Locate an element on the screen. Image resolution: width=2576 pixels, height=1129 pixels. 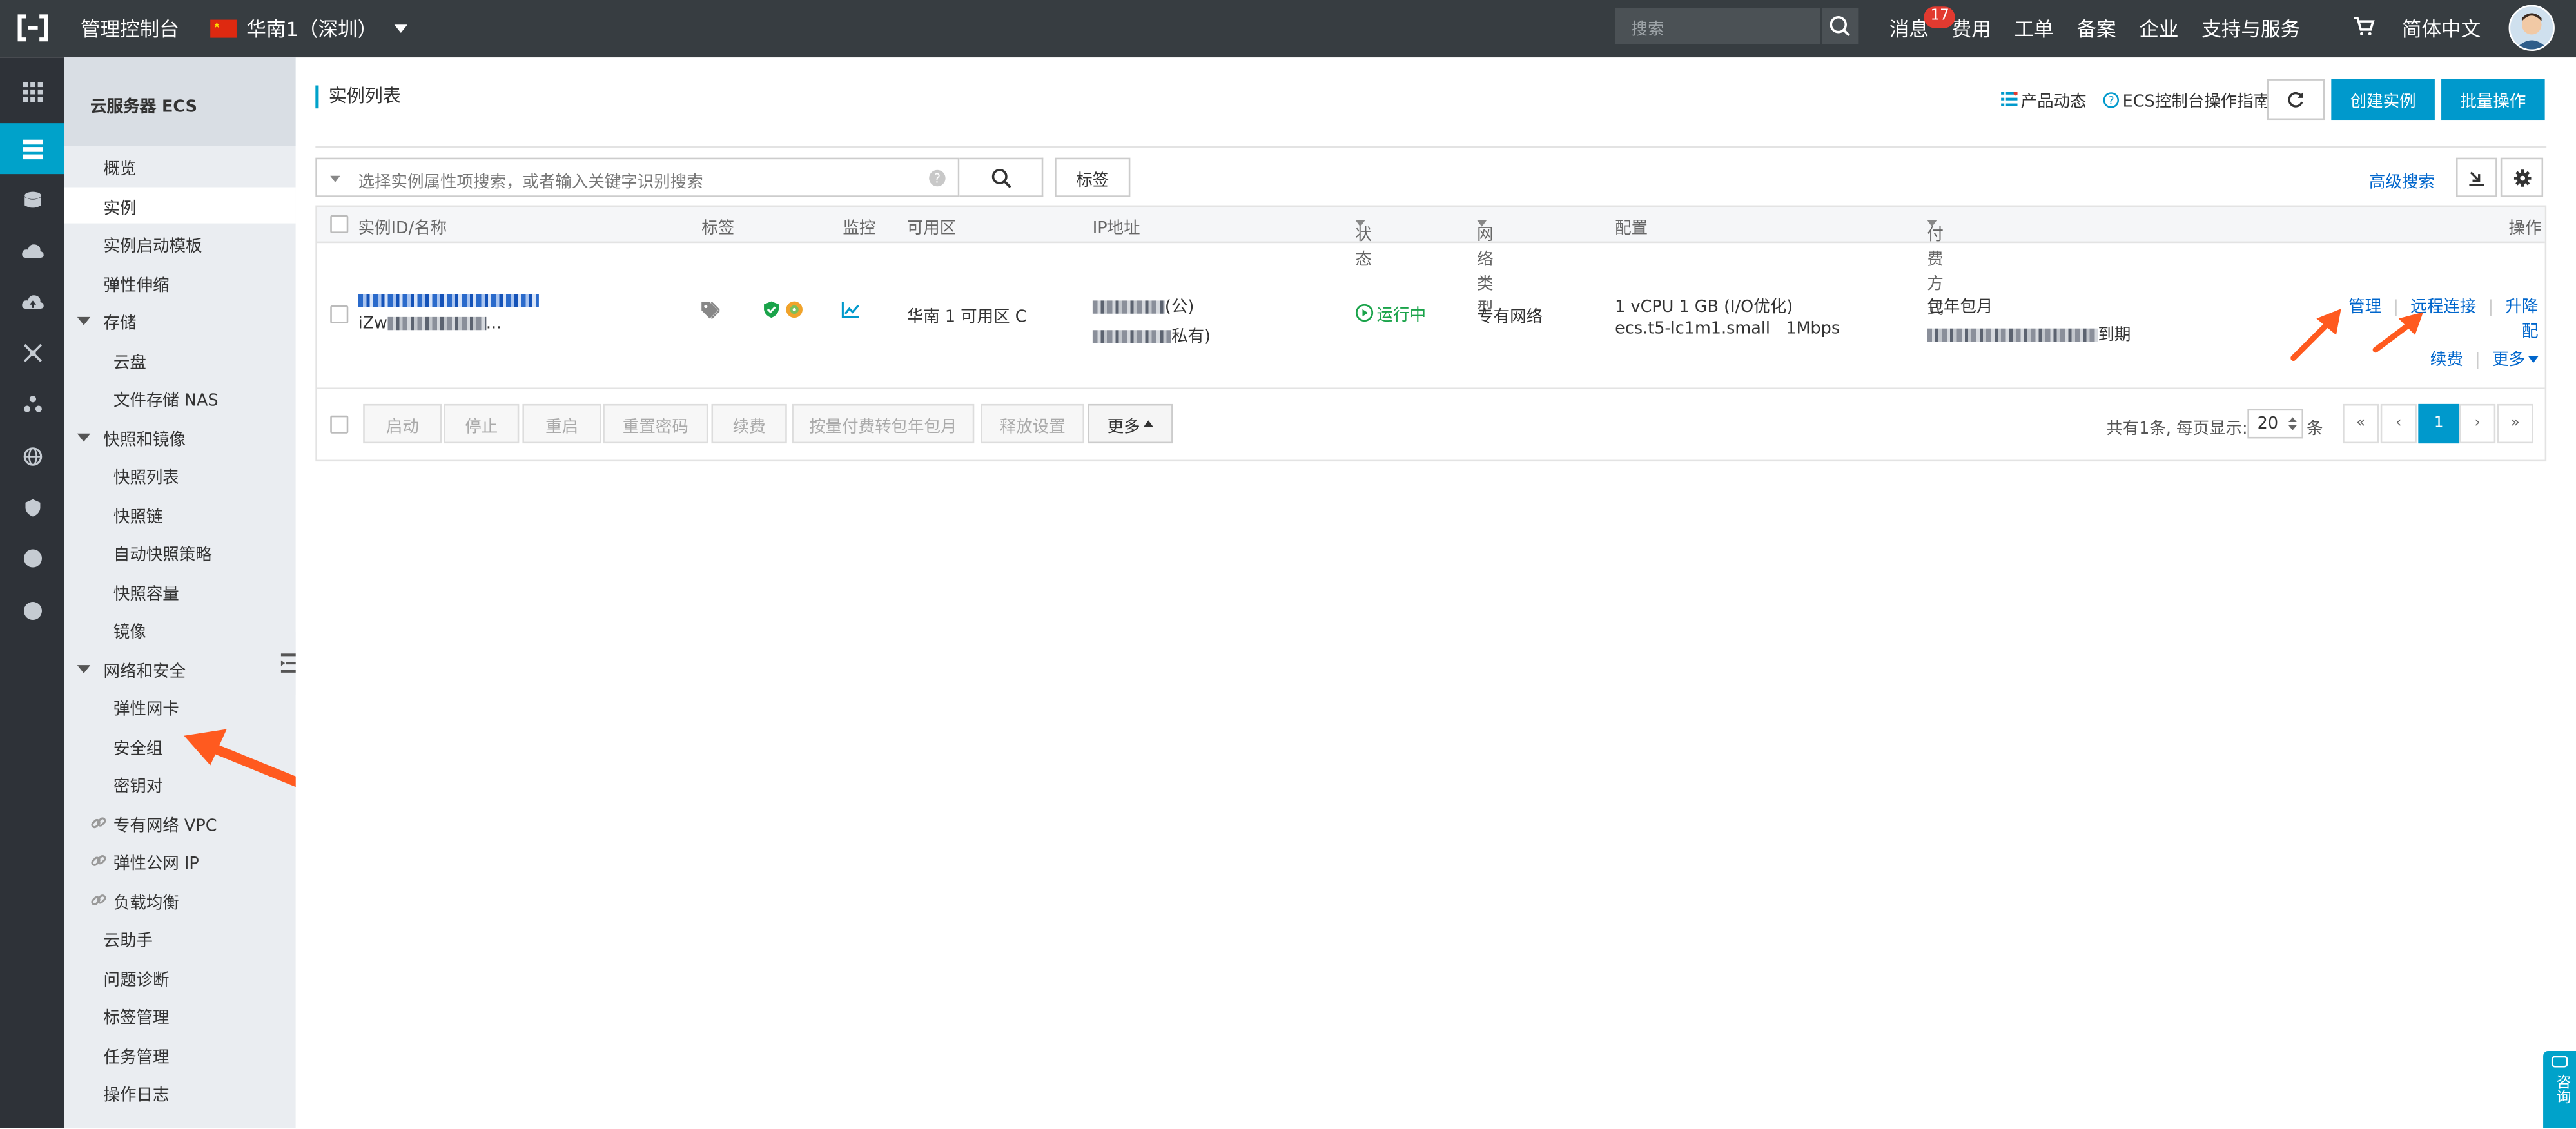
sidebar-item-snapshot-chain: 快照链 is located at coordinates (180, 514).